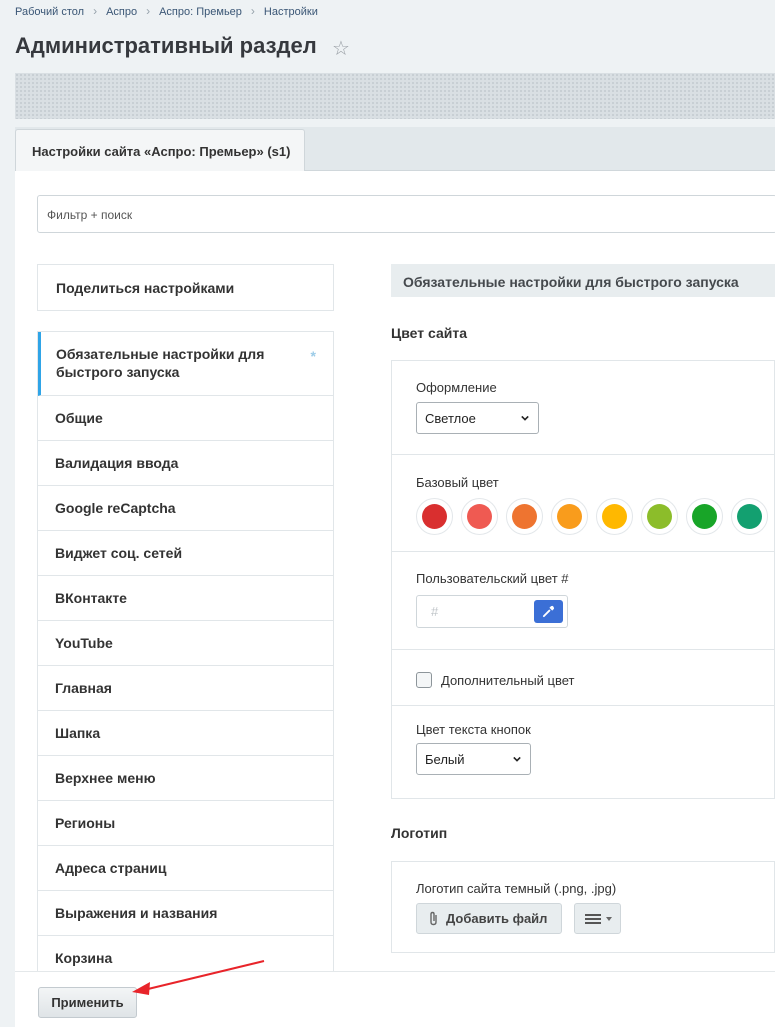 This screenshot has width=775, height=1027. What do you see at coordinates (198, 977) in the screenshot?
I see `annotation-arrow-icon` at bounding box center [198, 977].